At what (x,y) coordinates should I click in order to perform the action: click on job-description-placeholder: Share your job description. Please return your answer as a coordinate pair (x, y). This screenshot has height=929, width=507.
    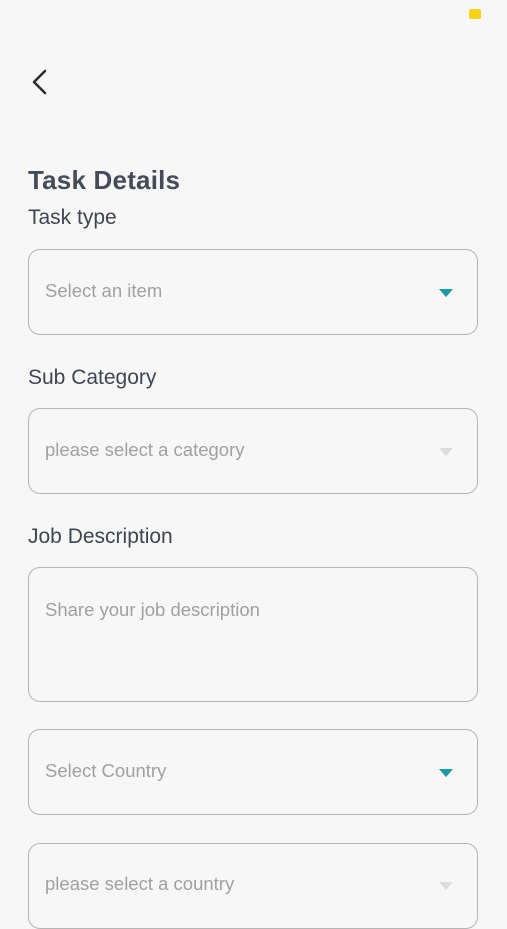
    Looking at the image, I should click on (152, 609).